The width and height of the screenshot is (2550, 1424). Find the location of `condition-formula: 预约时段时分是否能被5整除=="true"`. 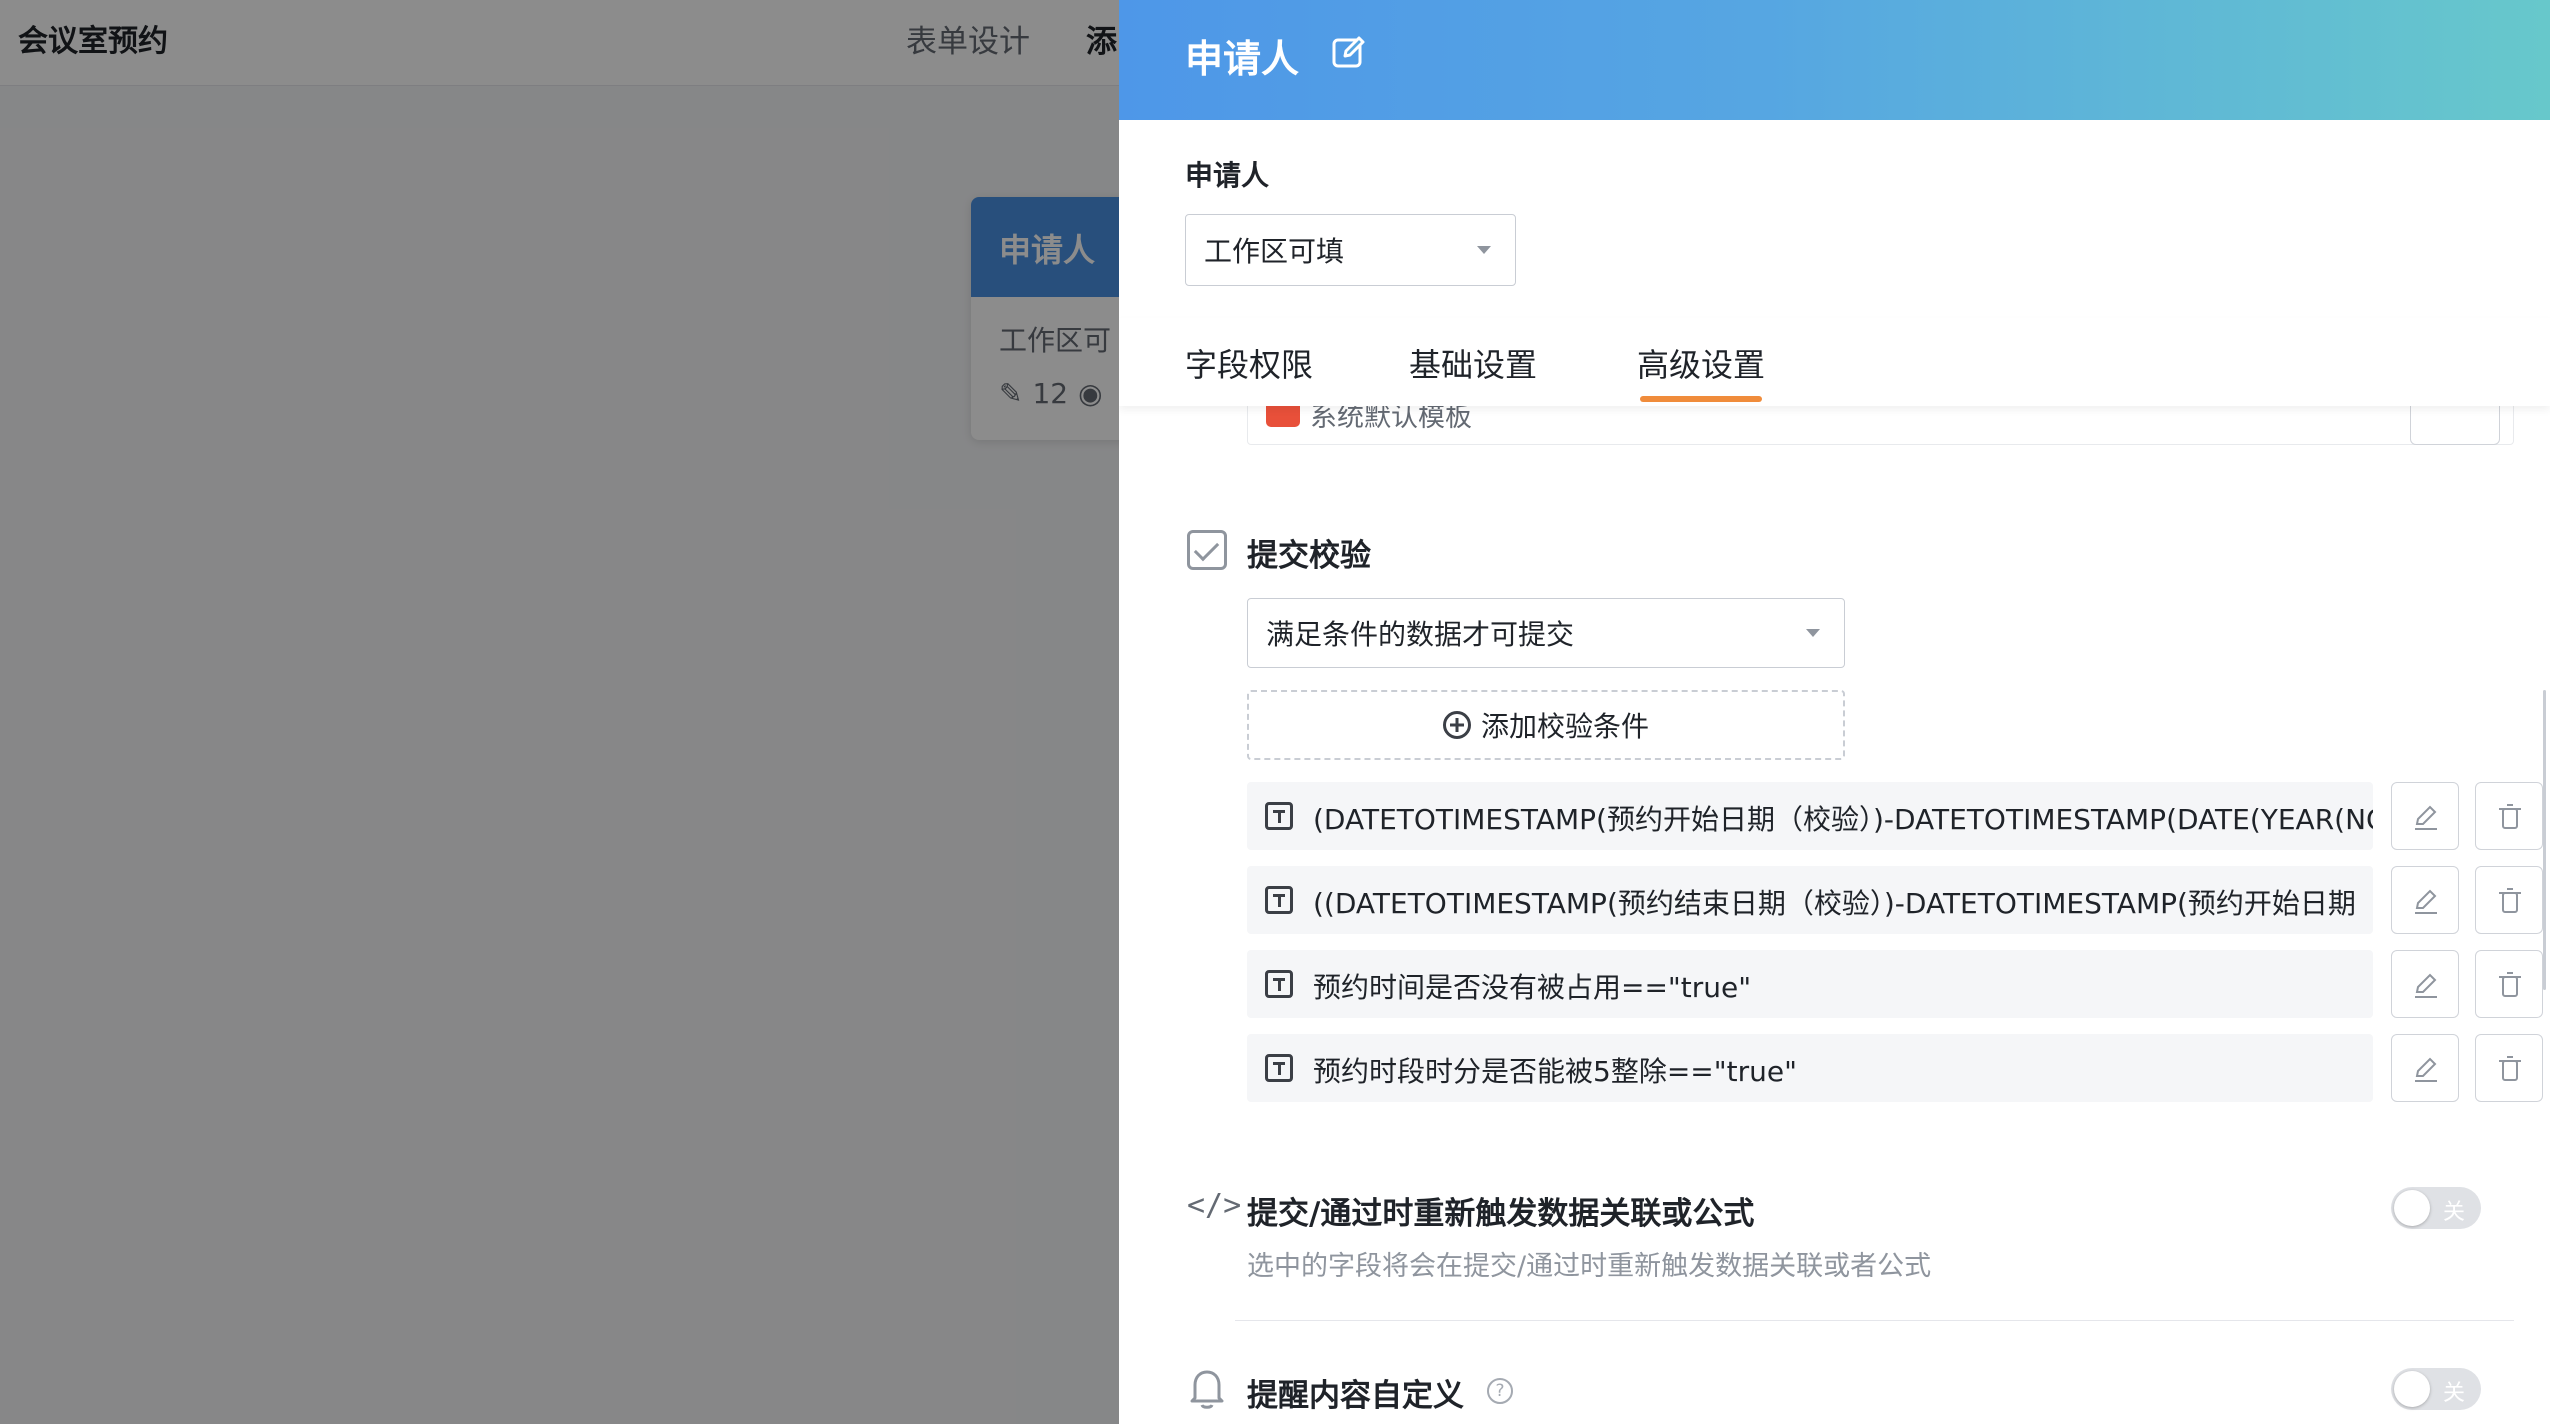

condition-formula: 预约时段时分是否能被5整除=="true" is located at coordinates (1555, 1071).